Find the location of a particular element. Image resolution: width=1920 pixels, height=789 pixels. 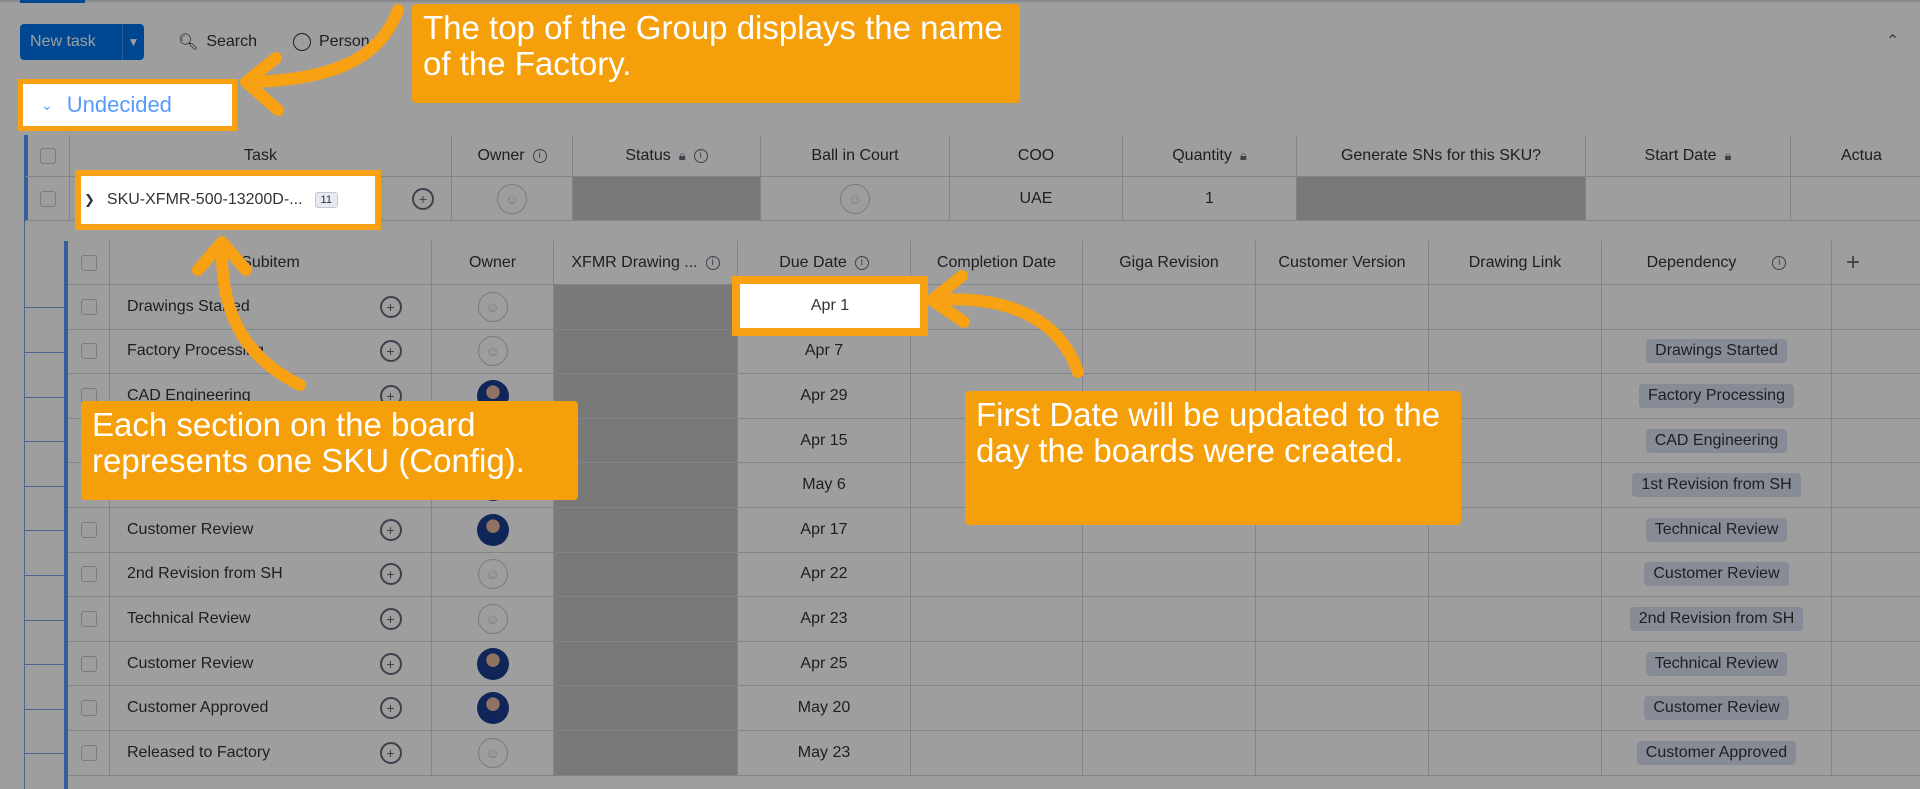

arrow-to-item is located at coordinates (260, 315).